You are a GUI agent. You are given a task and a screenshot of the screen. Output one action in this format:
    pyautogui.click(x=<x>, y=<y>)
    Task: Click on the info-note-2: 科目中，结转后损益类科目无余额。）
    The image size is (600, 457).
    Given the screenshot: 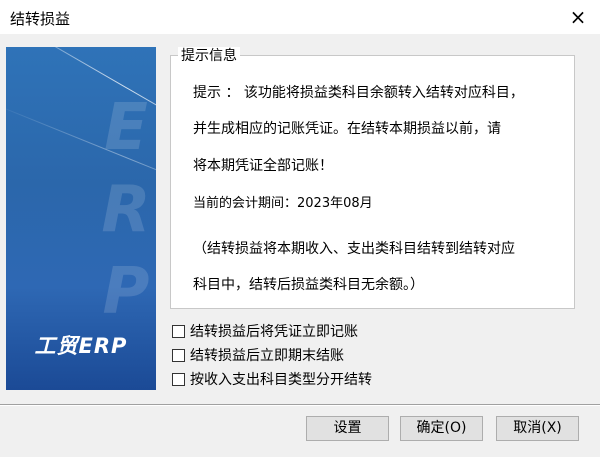 What is the action you would take?
    pyautogui.click(x=308, y=285)
    